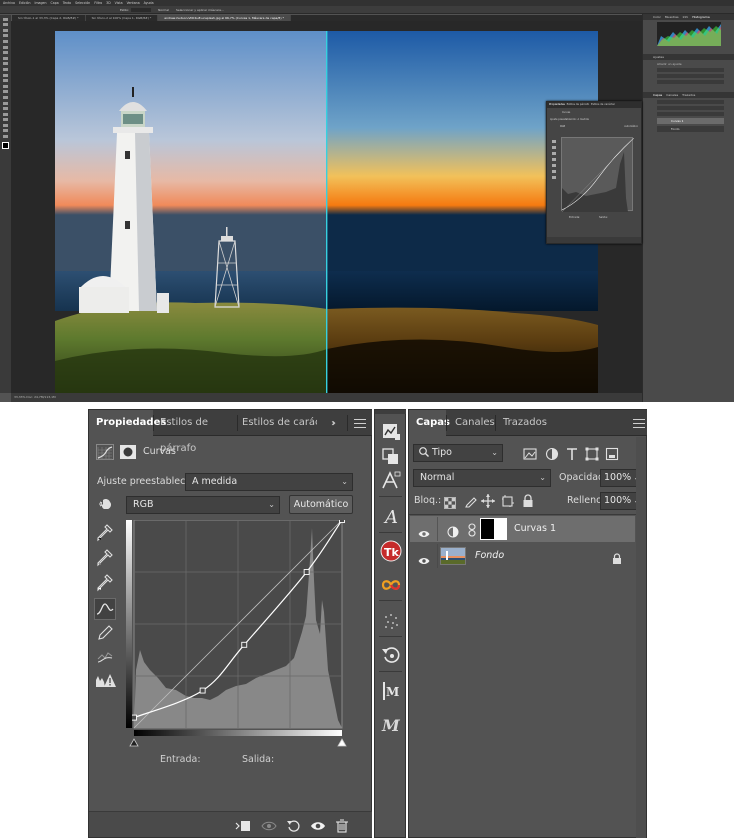  I want to click on healing-tool-icon, so click(5, 58).